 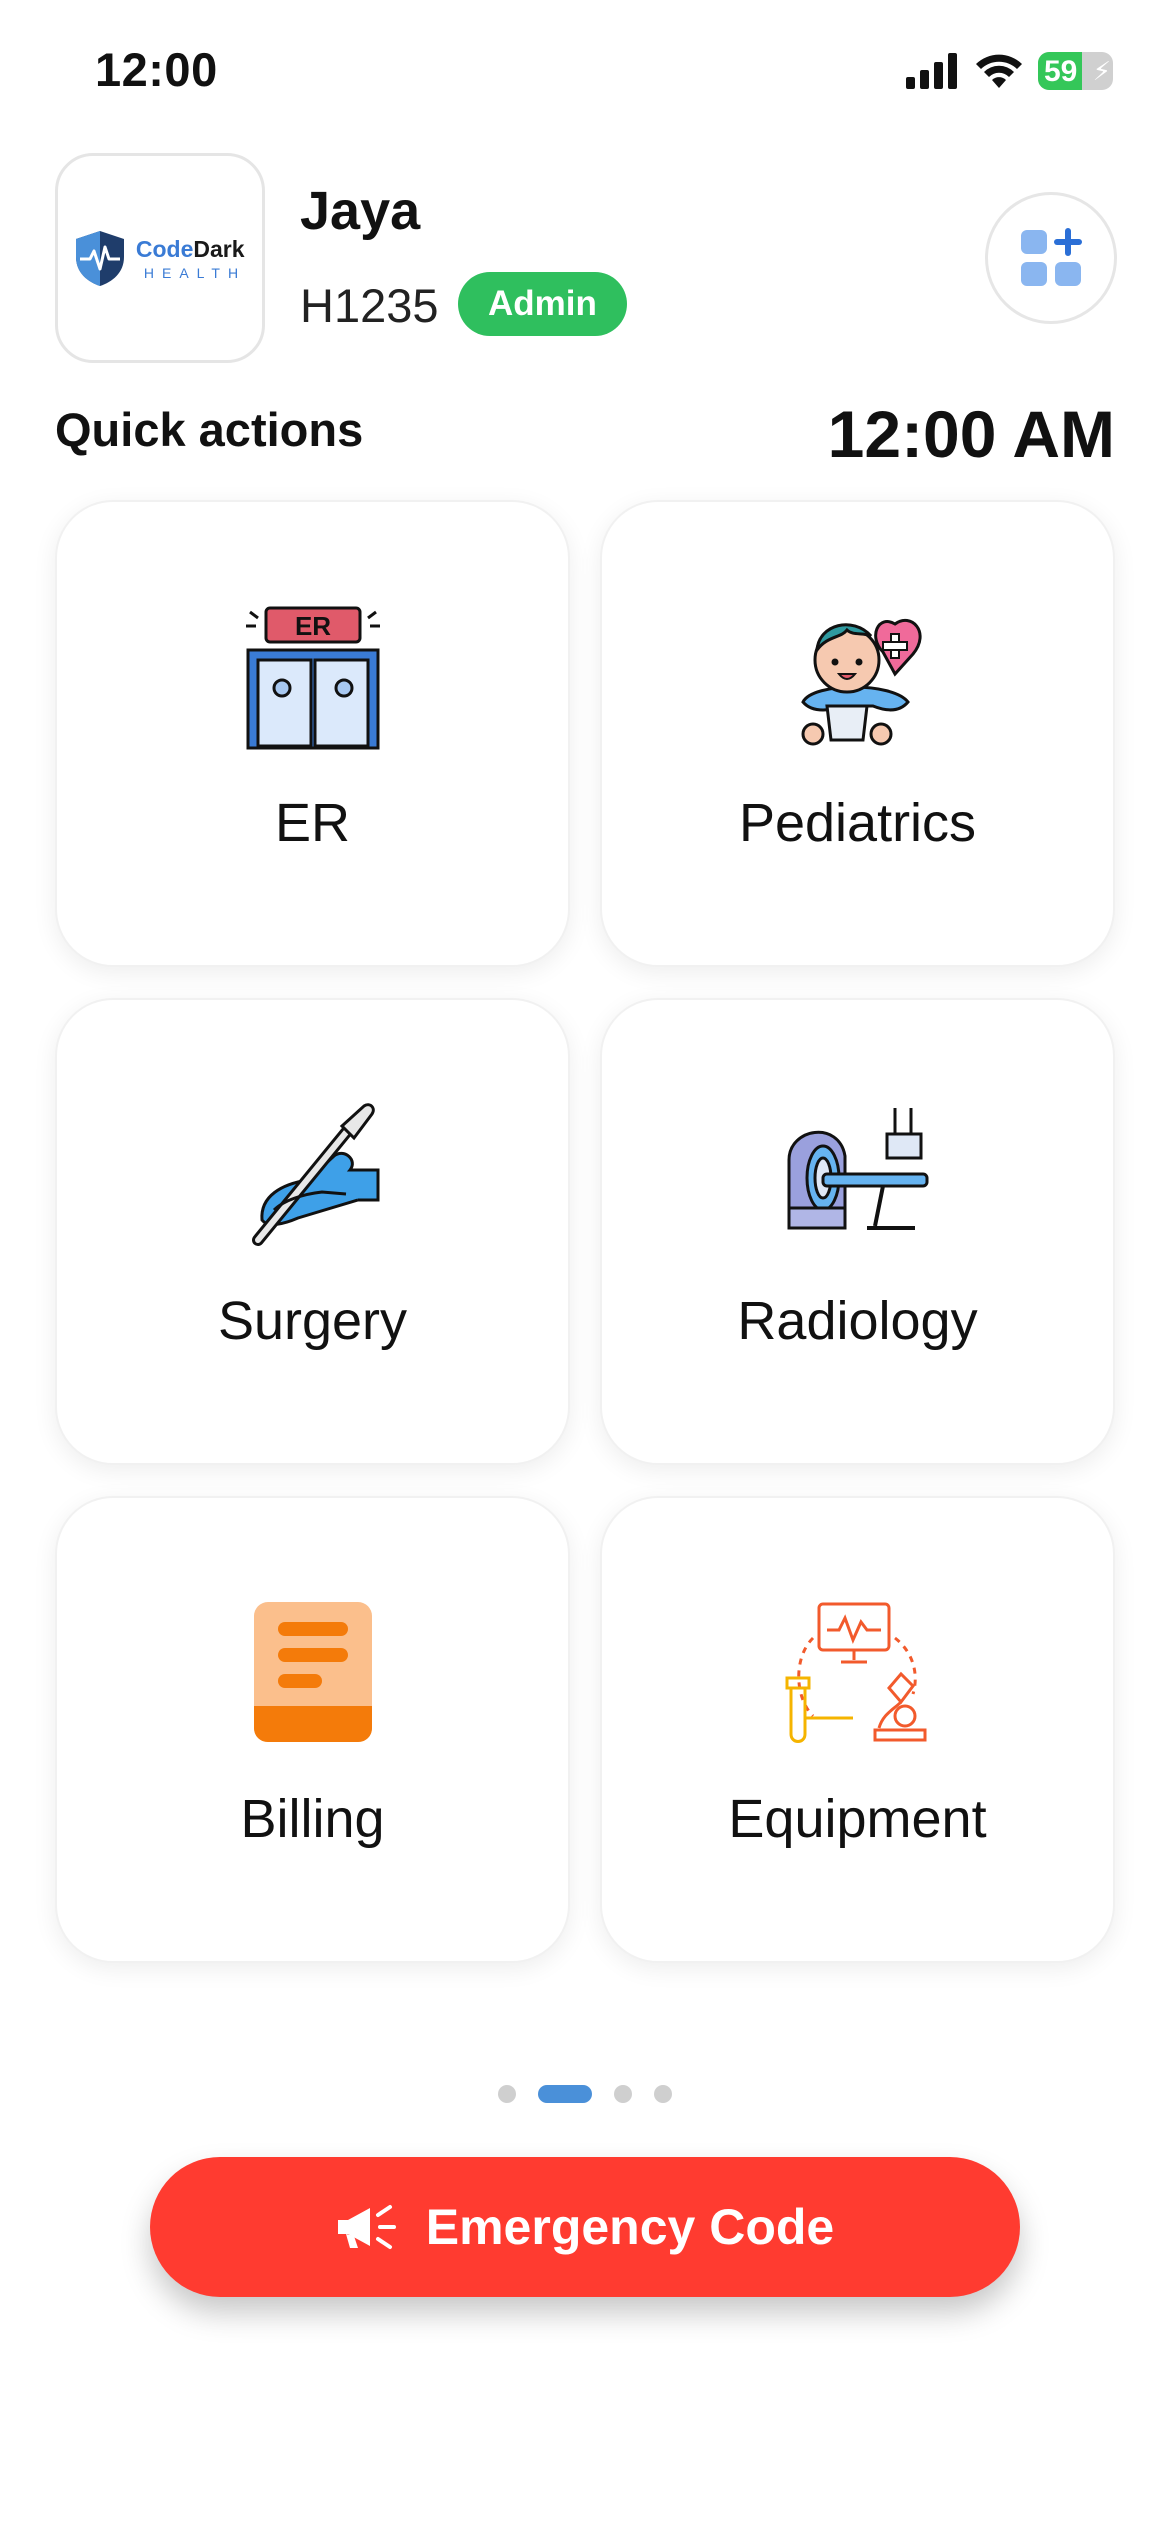 I want to click on tile-pediatrics: Pediatrics, so click(x=857, y=733).